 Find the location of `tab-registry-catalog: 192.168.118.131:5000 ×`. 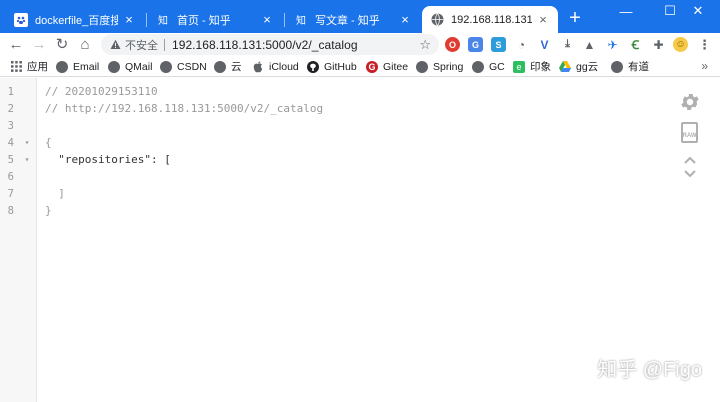

tab-registry-catalog: 192.168.118.131:5000 × is located at coordinates (490, 19).